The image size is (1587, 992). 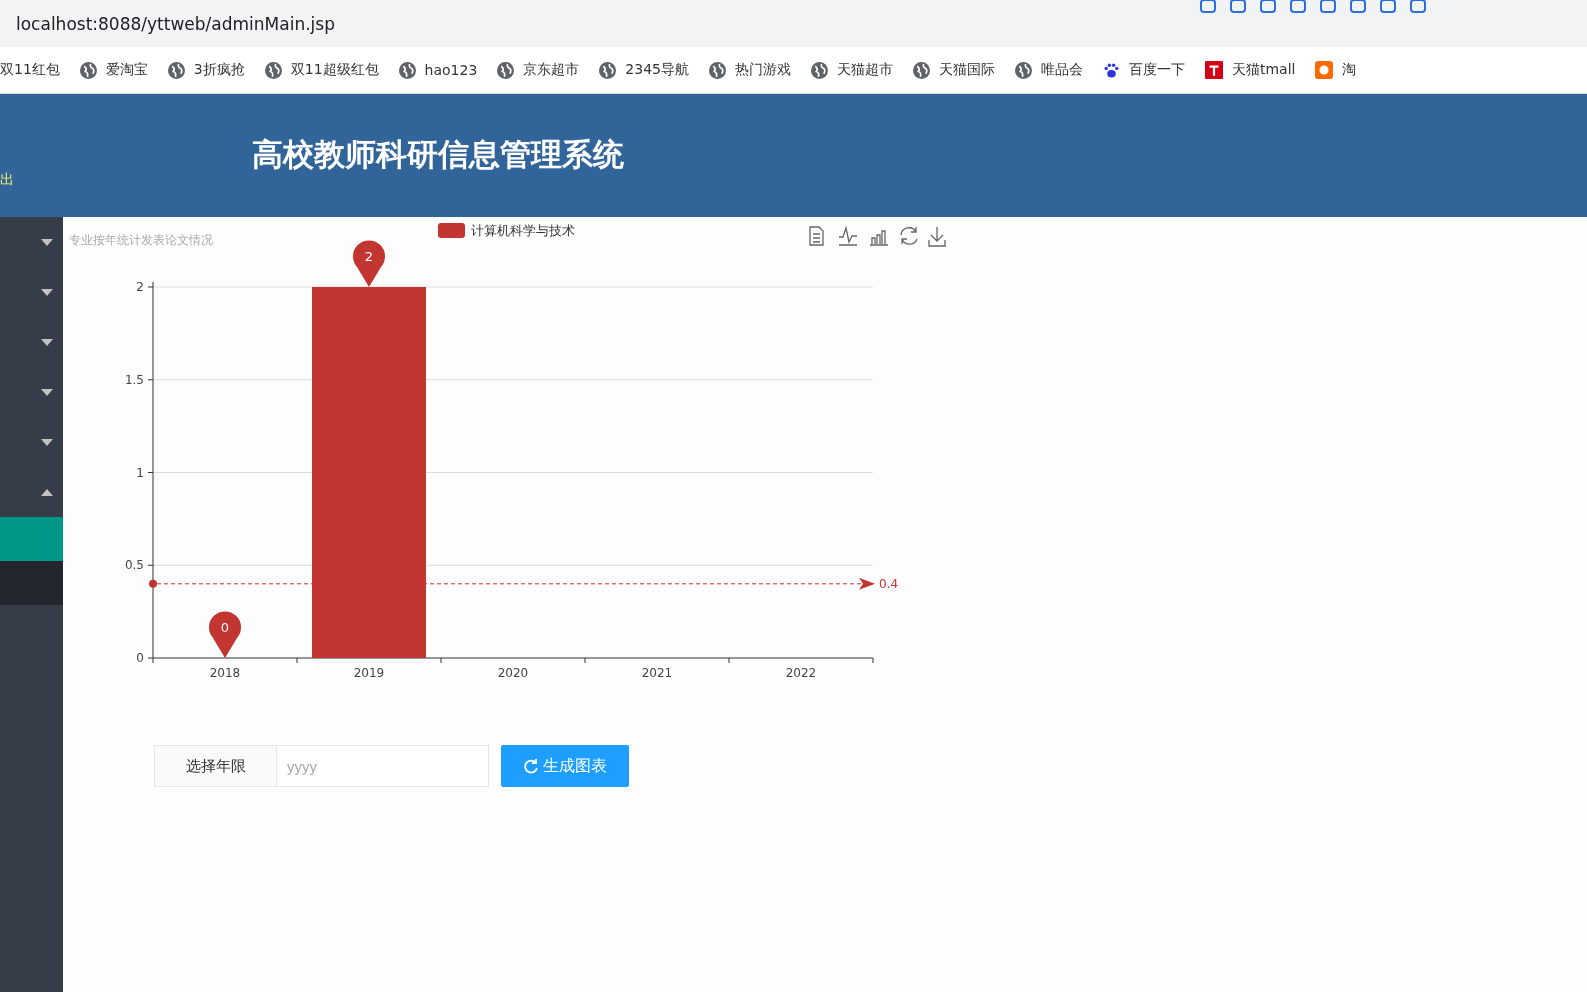 I want to click on bookmark-link: 双11红包, so click(x=30, y=70).